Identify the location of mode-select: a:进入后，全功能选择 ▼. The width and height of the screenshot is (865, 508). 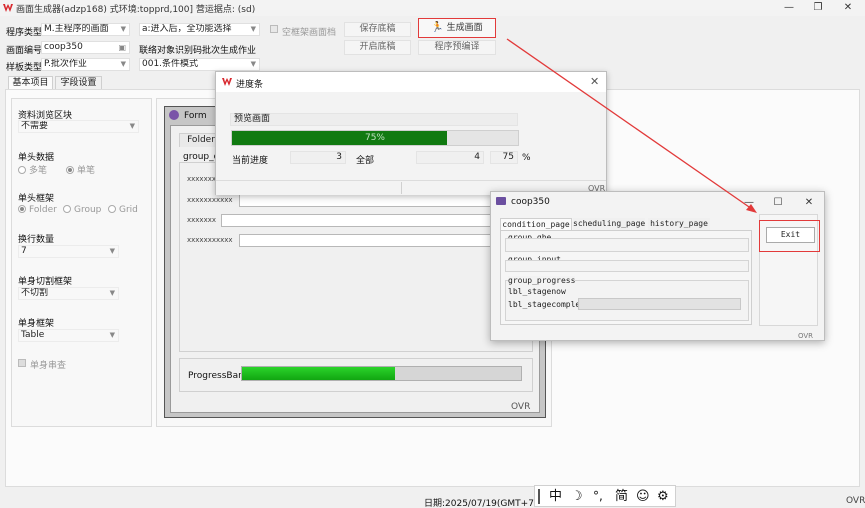
(199, 29).